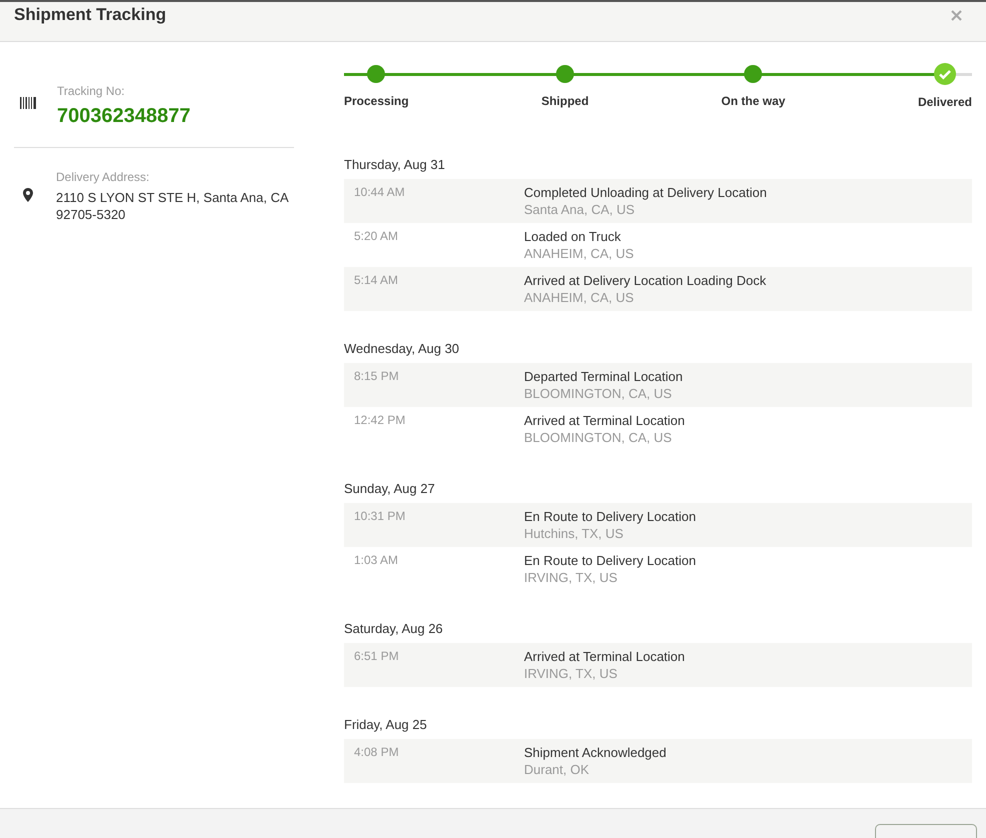  I want to click on event-time: 1:03 AM, so click(377, 560).